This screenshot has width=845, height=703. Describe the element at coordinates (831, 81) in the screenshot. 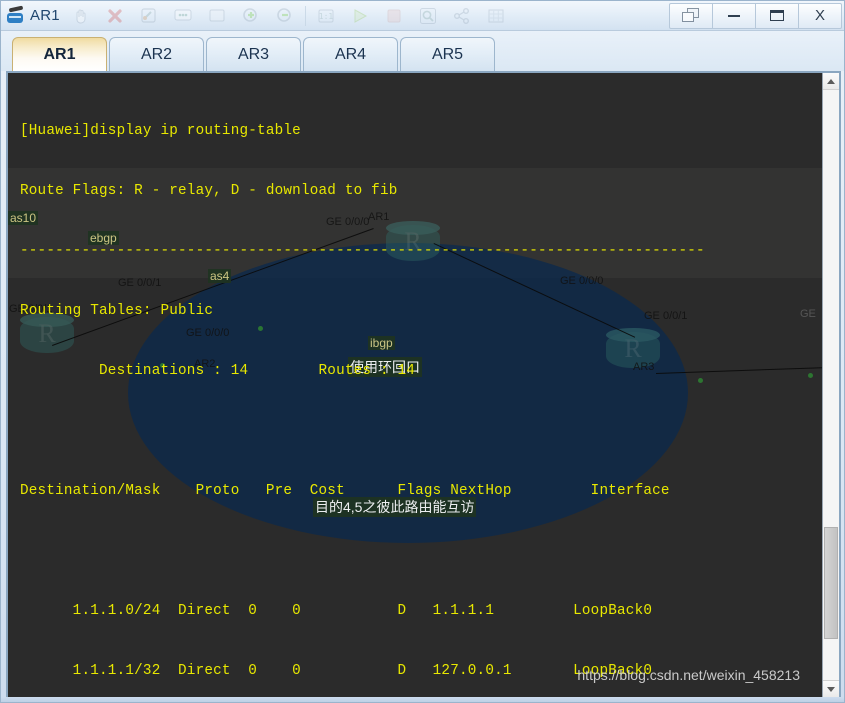

I see `scroll-up-icon` at that location.